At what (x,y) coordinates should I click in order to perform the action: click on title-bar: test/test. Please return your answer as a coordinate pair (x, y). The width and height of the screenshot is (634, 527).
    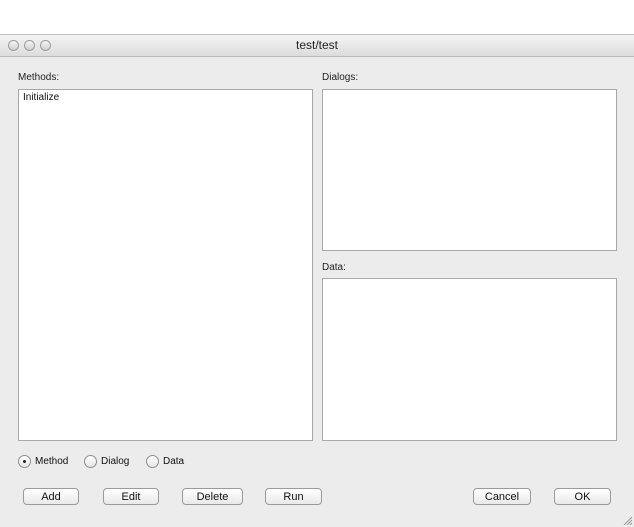
    Looking at the image, I should click on (317, 46).